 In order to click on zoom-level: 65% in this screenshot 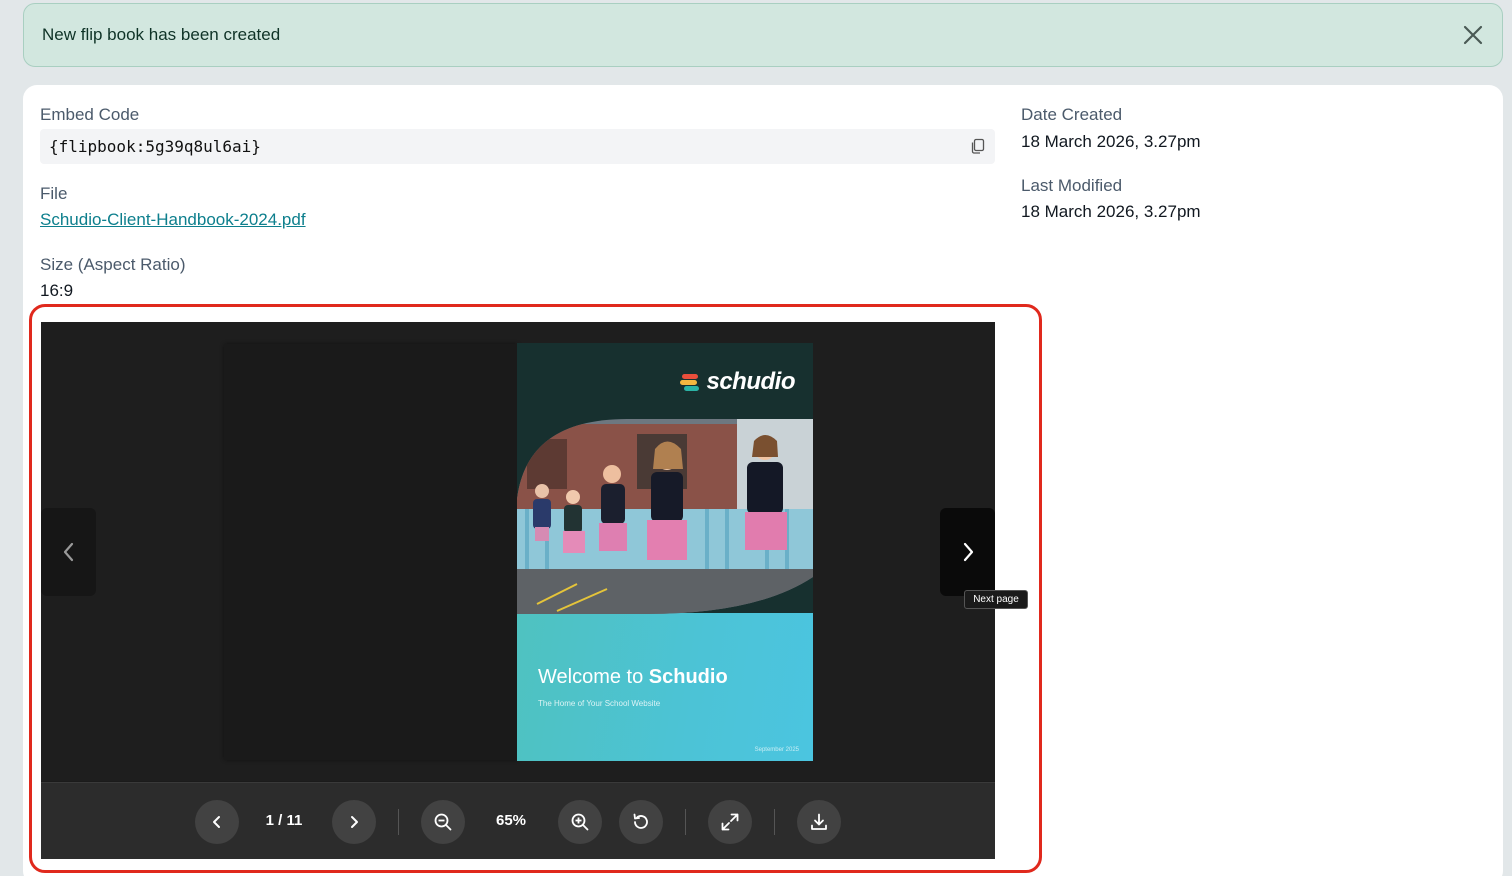, I will do `click(511, 820)`.